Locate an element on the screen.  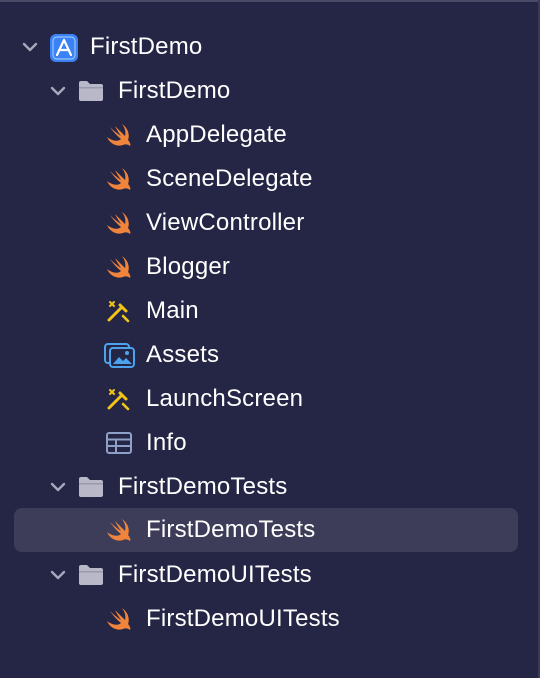
plist-icon is located at coordinates (119, 443).